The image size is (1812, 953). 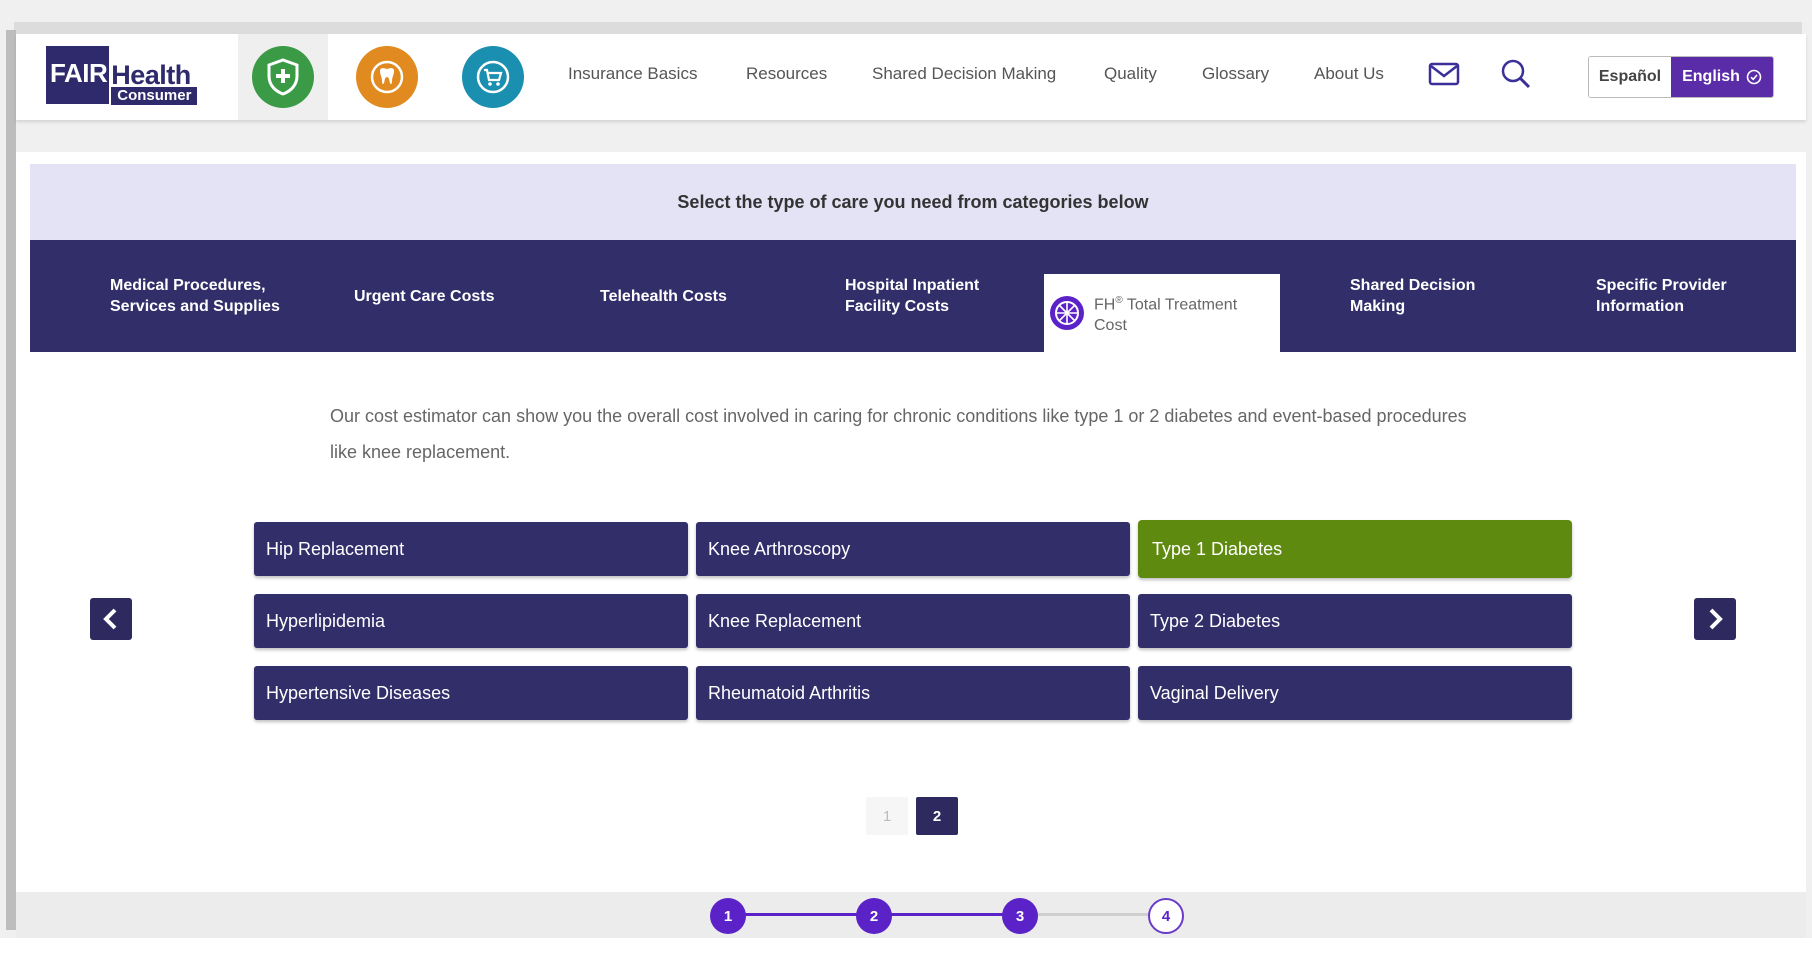 What do you see at coordinates (1516, 74) in the screenshot?
I see `search-icon` at bounding box center [1516, 74].